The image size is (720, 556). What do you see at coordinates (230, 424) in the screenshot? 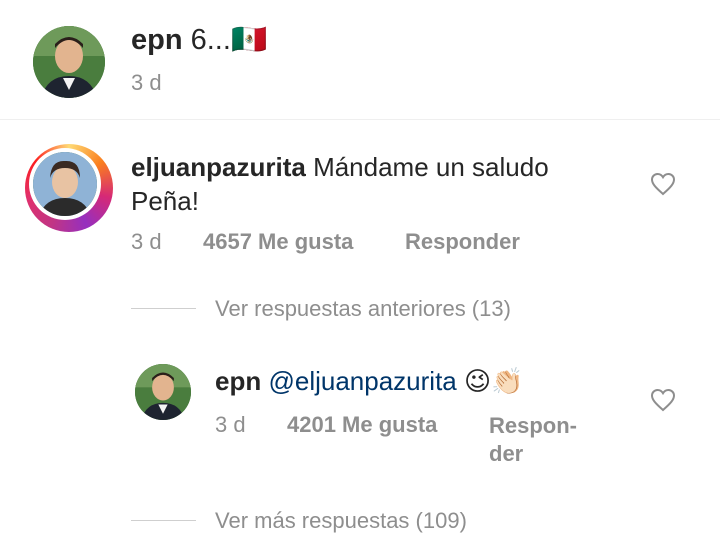
I see `reply-timestamp: 3 d` at bounding box center [230, 424].